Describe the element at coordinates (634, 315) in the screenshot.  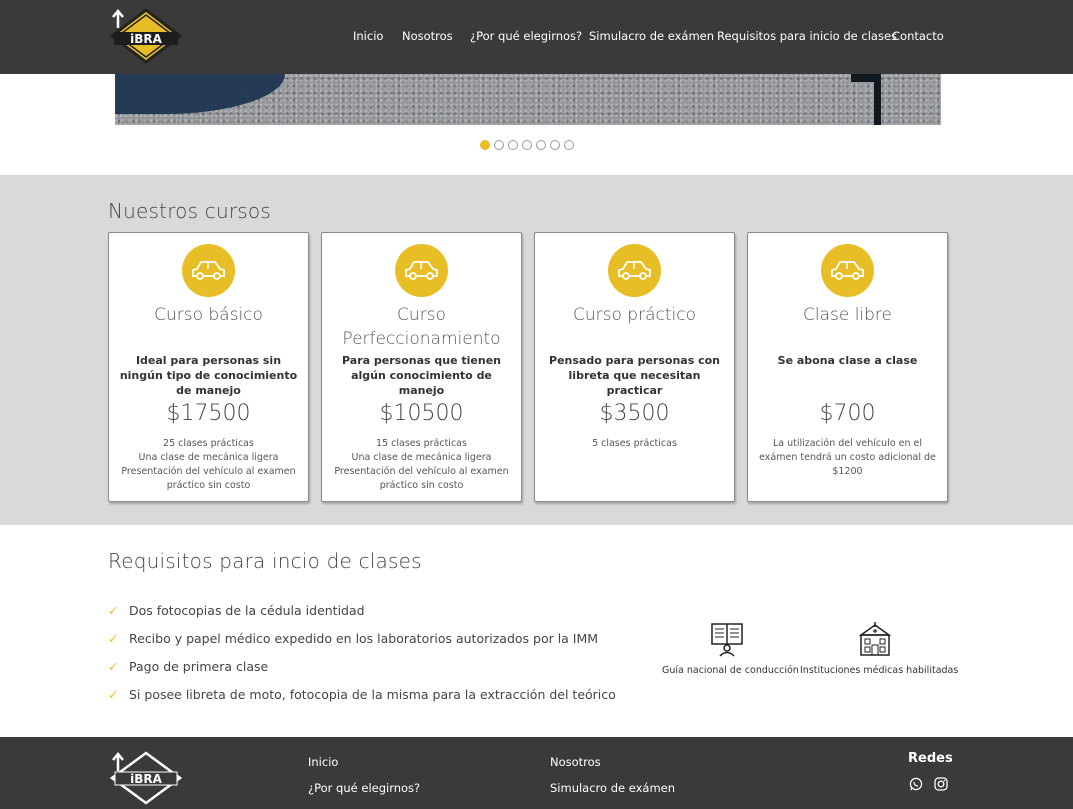
I see `course-name: Curso práctico` at that location.